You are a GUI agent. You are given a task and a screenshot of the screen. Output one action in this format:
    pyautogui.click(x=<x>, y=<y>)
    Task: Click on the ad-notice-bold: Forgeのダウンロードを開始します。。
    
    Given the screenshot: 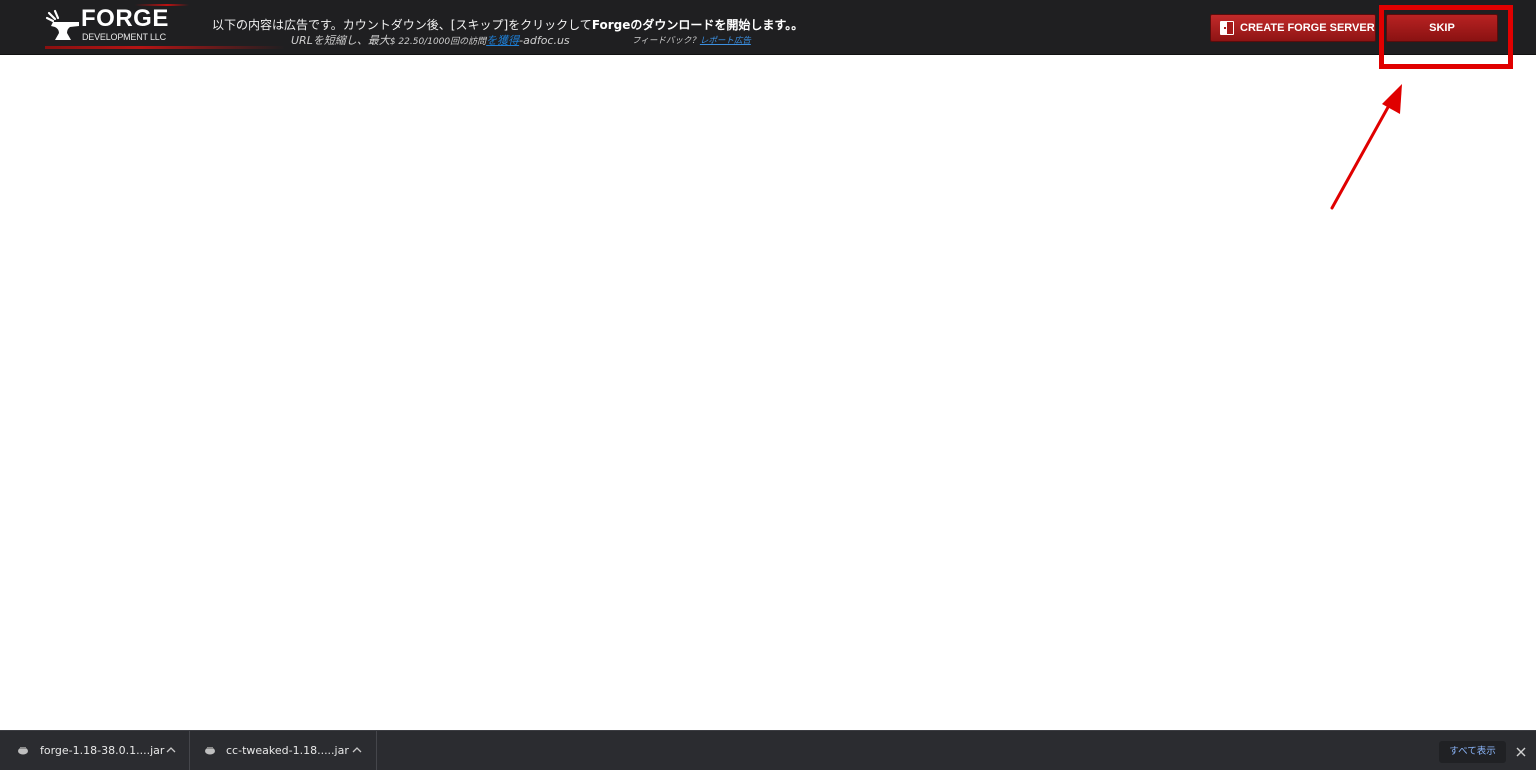 What is the action you would take?
    pyautogui.click(x=697, y=25)
    